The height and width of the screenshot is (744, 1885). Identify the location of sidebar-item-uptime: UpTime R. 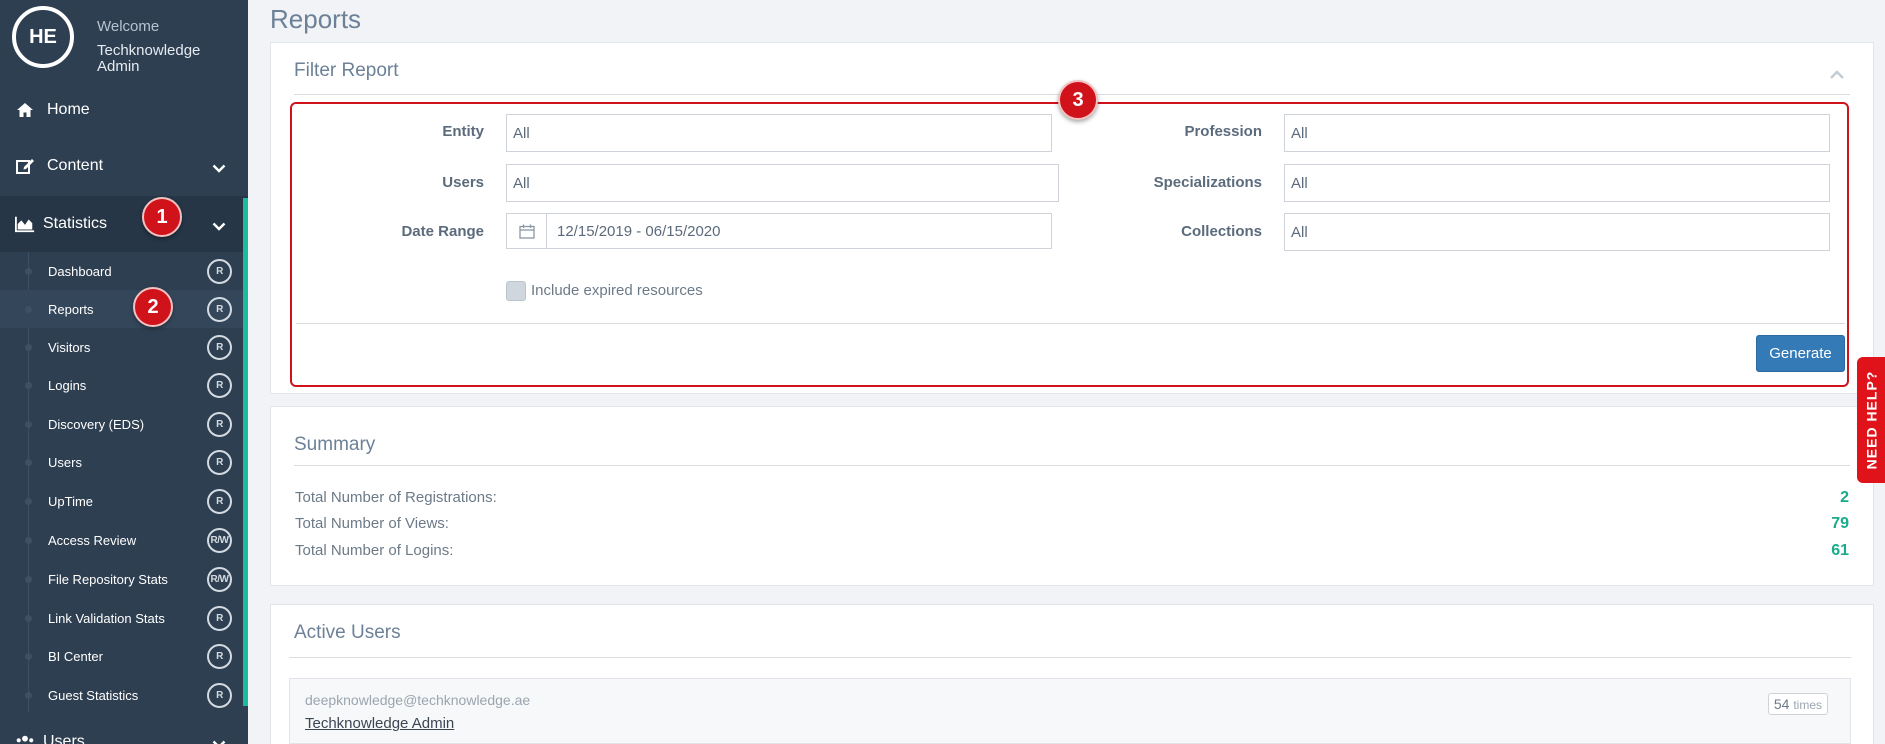
(121, 501).